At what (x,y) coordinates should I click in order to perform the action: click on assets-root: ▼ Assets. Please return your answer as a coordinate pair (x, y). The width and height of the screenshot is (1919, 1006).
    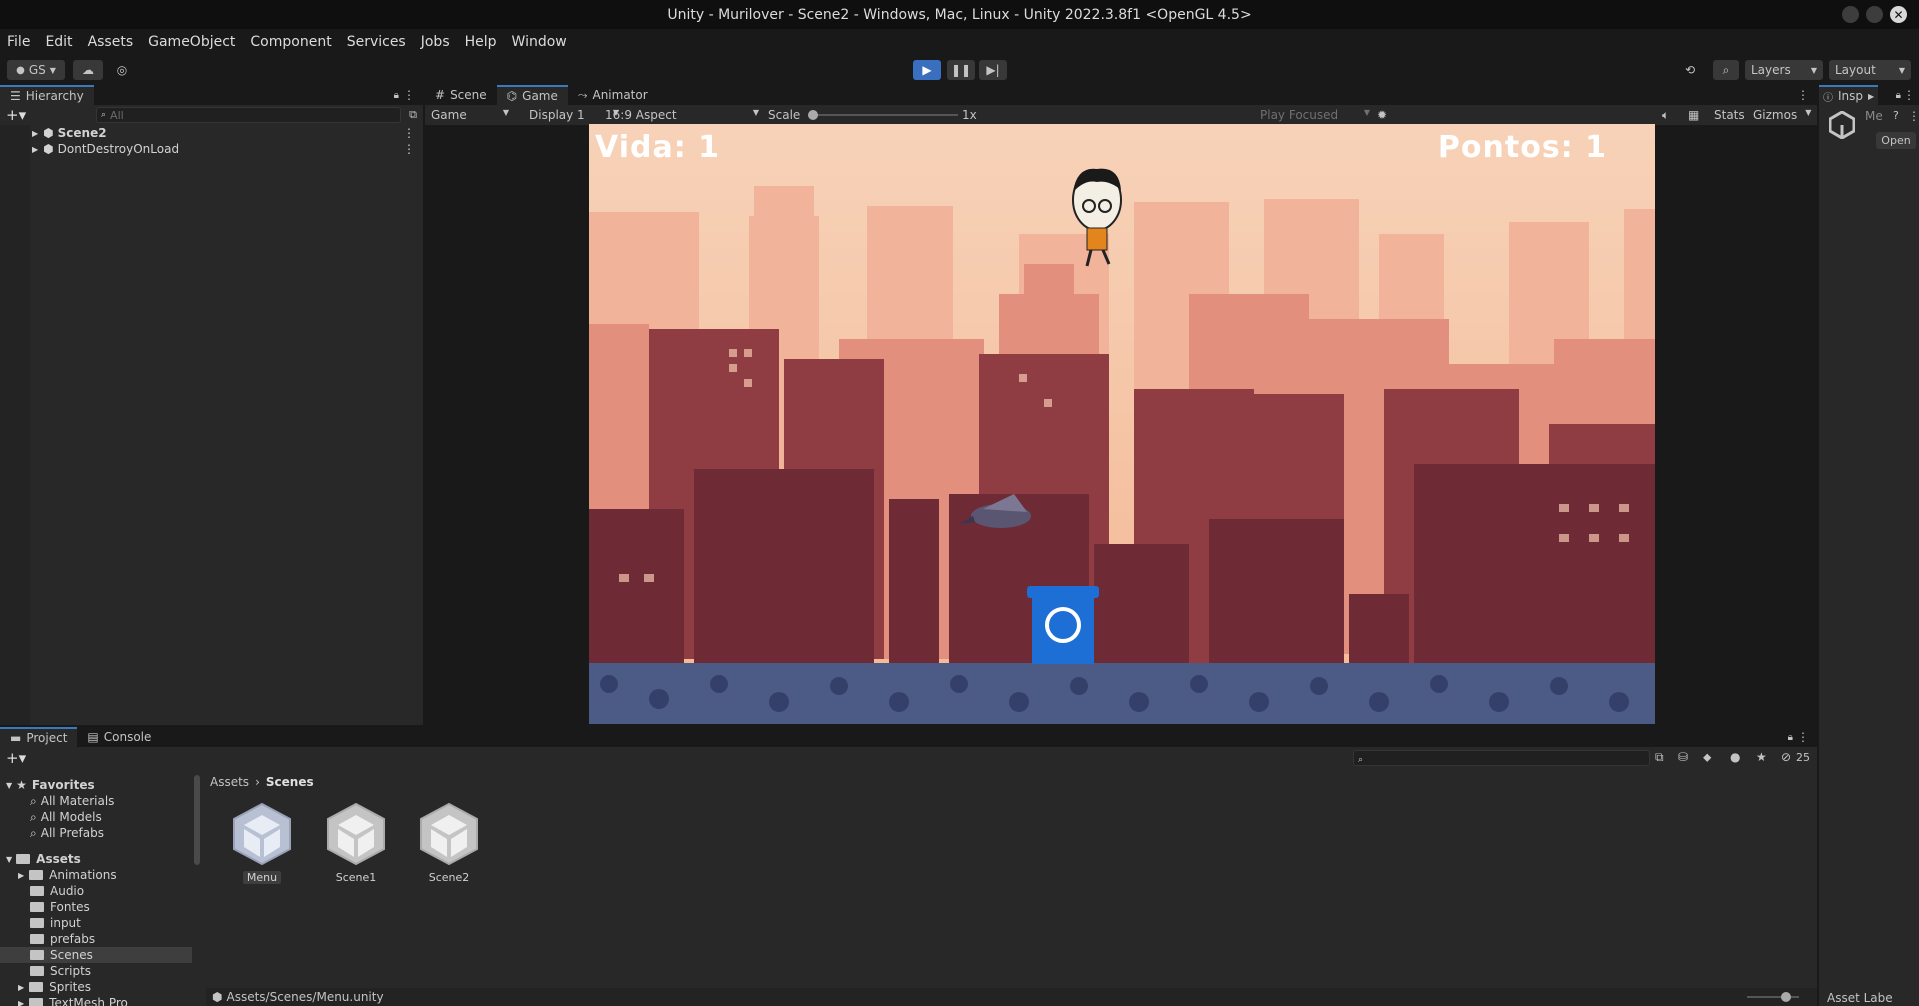
    Looking at the image, I should click on (43, 859).